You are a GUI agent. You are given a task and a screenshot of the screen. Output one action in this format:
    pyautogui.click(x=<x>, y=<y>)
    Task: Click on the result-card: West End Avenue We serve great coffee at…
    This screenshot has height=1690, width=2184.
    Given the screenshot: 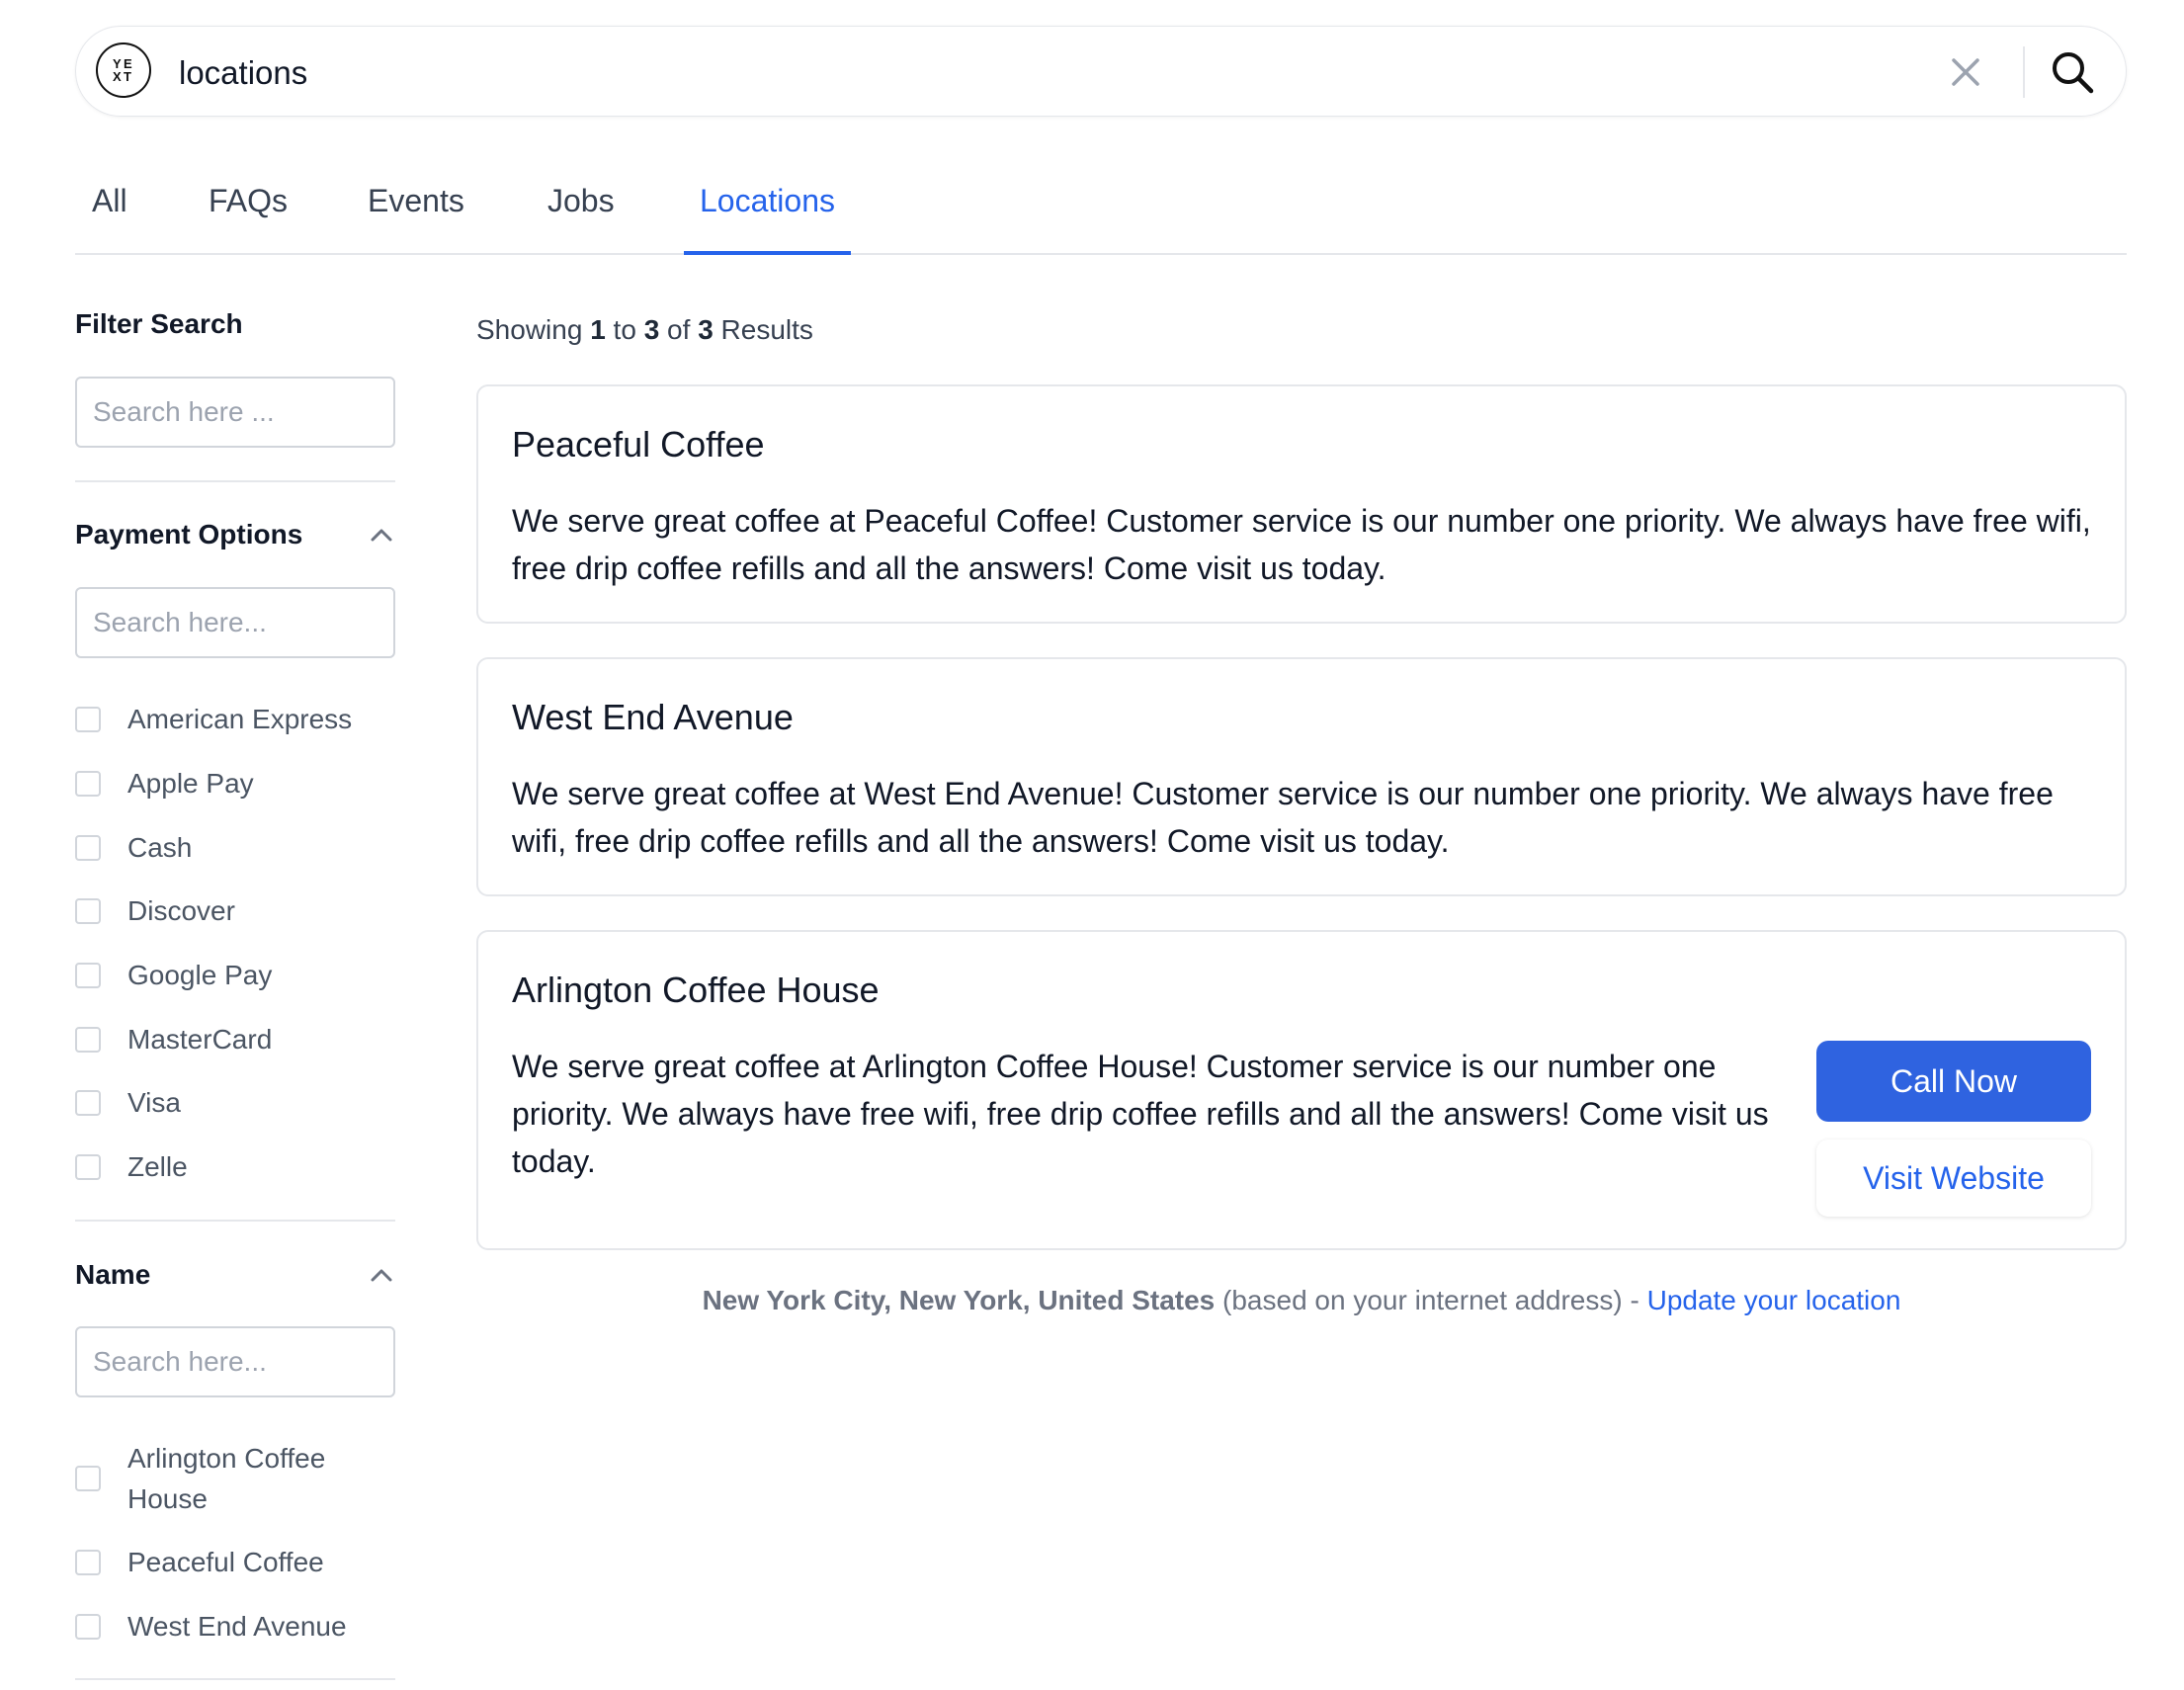 What is the action you would take?
    pyautogui.click(x=1301, y=776)
    